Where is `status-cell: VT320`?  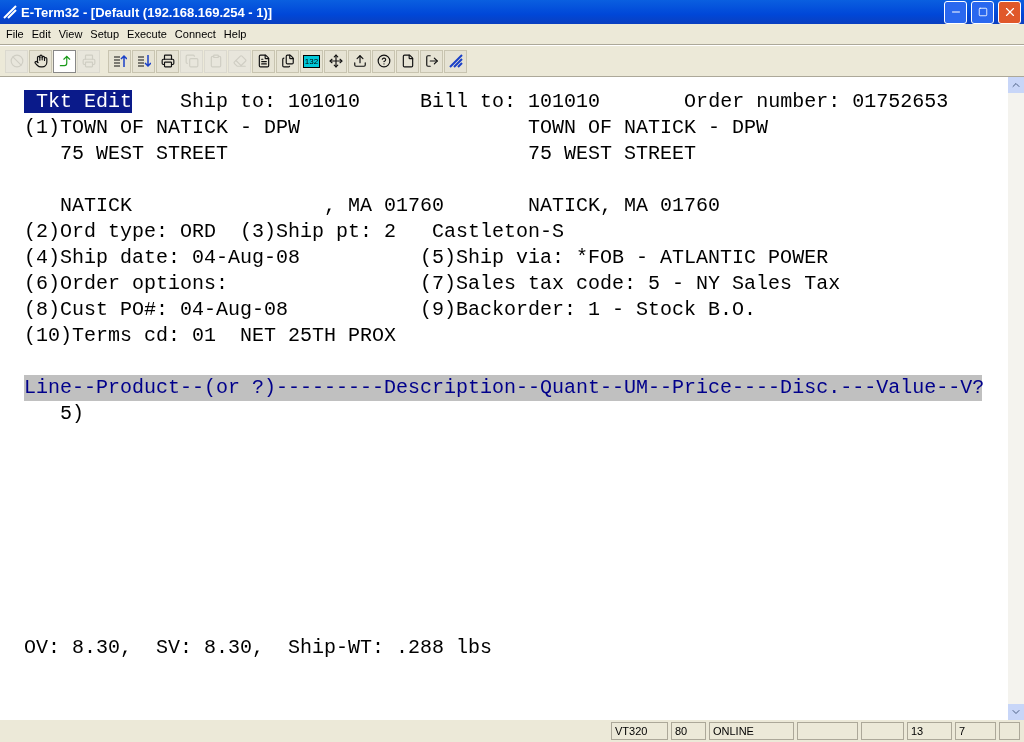
status-cell: VT320 is located at coordinates (639, 731).